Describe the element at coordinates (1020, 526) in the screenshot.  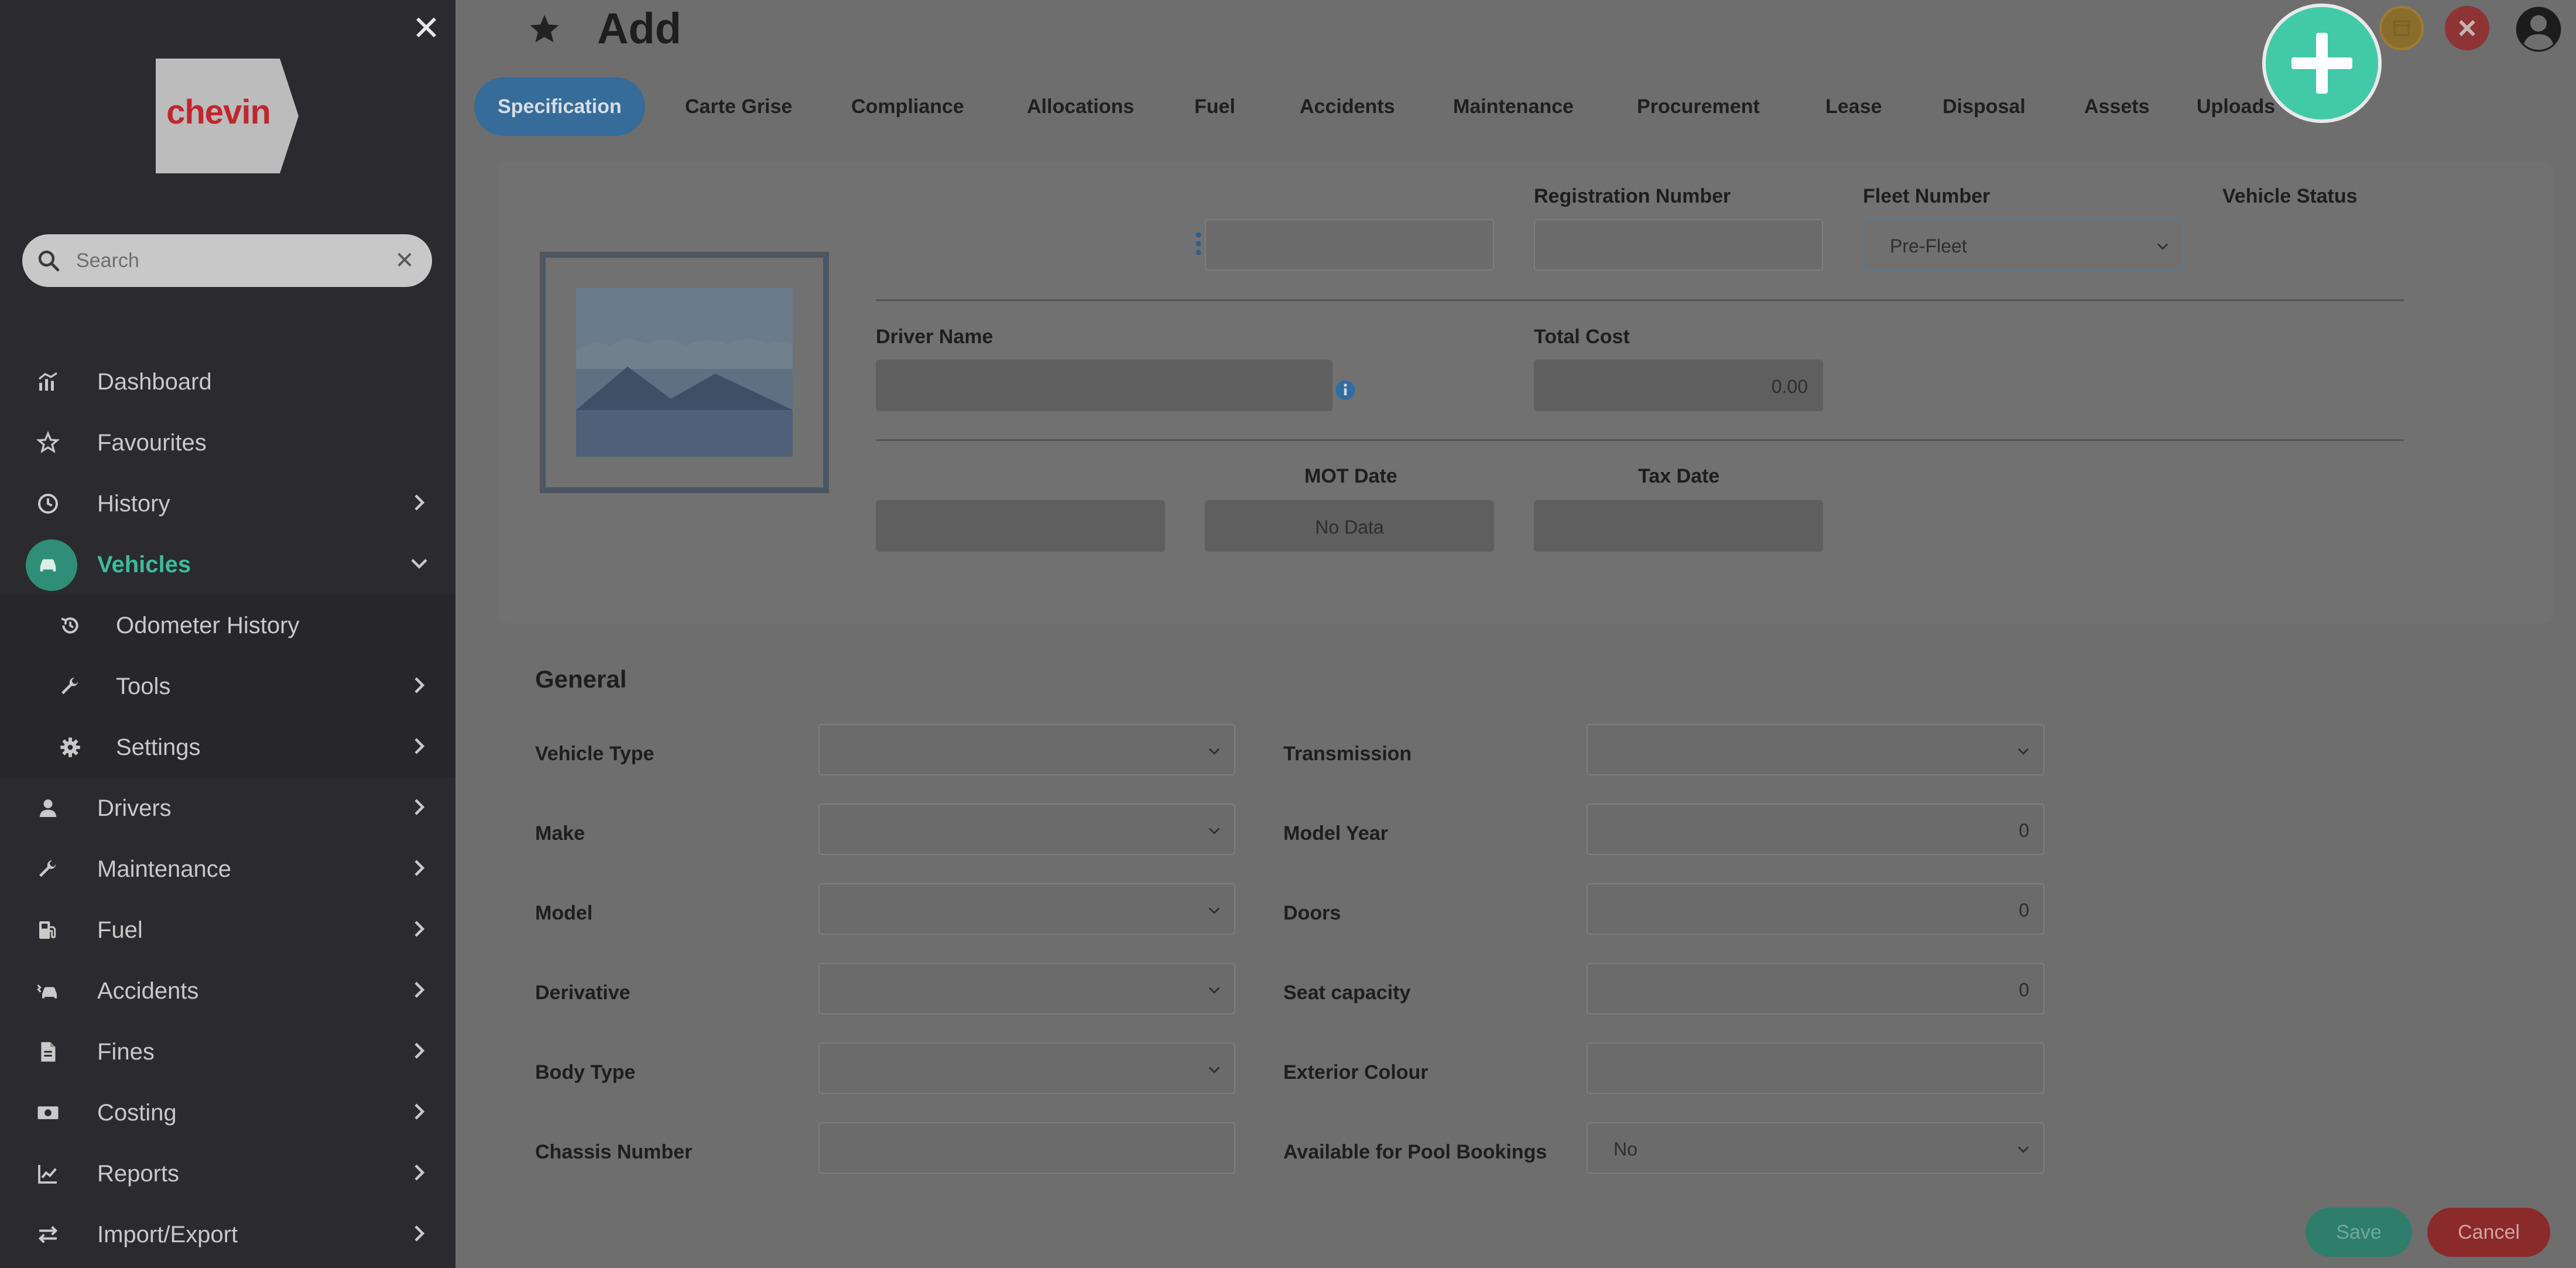
I see `unlabelled-date-field` at that location.